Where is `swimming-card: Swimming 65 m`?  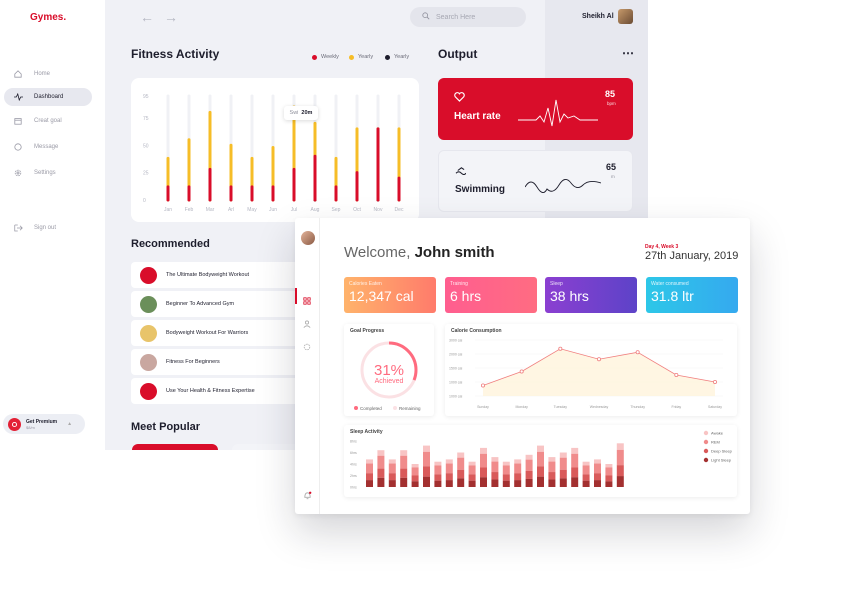
swimming-card: Swimming 65 m is located at coordinates (535, 181).